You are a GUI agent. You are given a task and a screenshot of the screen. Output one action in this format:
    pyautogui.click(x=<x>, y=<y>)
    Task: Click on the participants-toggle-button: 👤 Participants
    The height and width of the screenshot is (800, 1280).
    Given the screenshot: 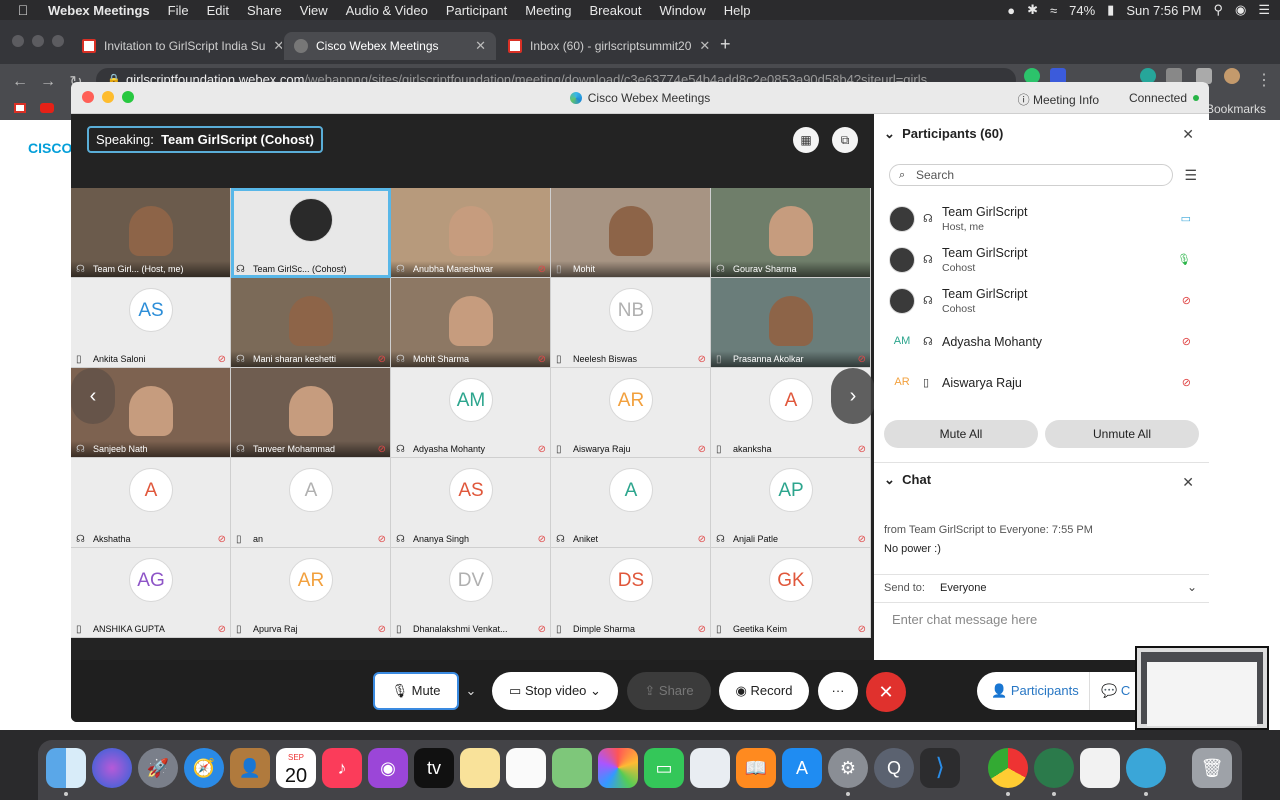 What is the action you would take?
    pyautogui.click(x=1035, y=691)
    